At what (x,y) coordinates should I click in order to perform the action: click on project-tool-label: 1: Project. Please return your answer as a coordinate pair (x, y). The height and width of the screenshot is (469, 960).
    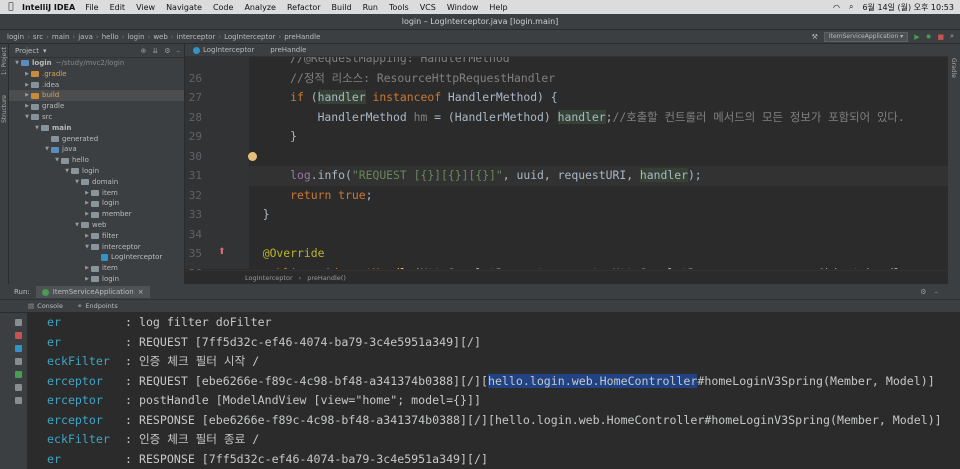
    Looking at the image, I should click on (4, 61).